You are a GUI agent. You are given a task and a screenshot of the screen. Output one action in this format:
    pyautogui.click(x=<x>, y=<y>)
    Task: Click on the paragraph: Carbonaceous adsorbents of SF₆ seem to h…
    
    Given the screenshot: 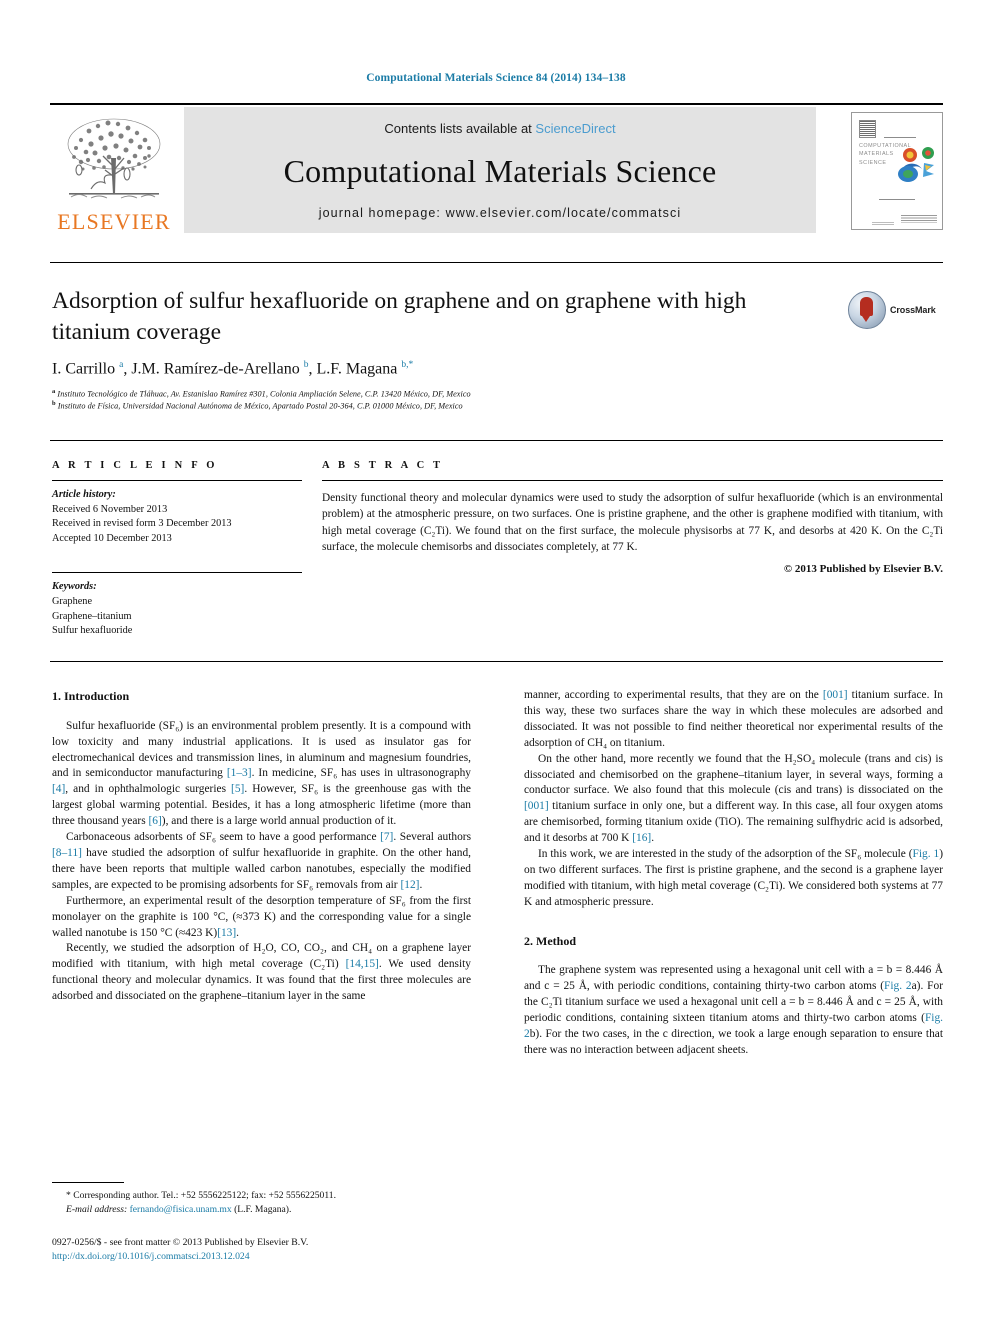 What is the action you would take?
    pyautogui.click(x=262, y=861)
    